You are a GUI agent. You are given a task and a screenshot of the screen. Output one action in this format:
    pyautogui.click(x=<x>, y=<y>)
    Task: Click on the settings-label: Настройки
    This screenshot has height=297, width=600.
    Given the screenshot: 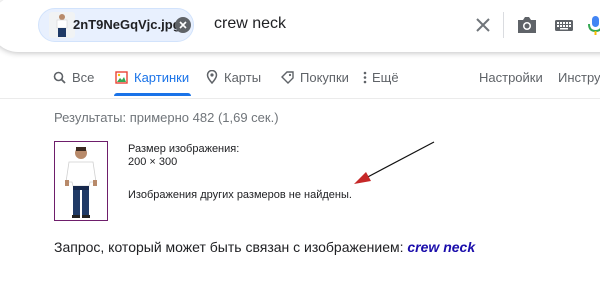 What is the action you would take?
    pyautogui.click(x=511, y=77)
    